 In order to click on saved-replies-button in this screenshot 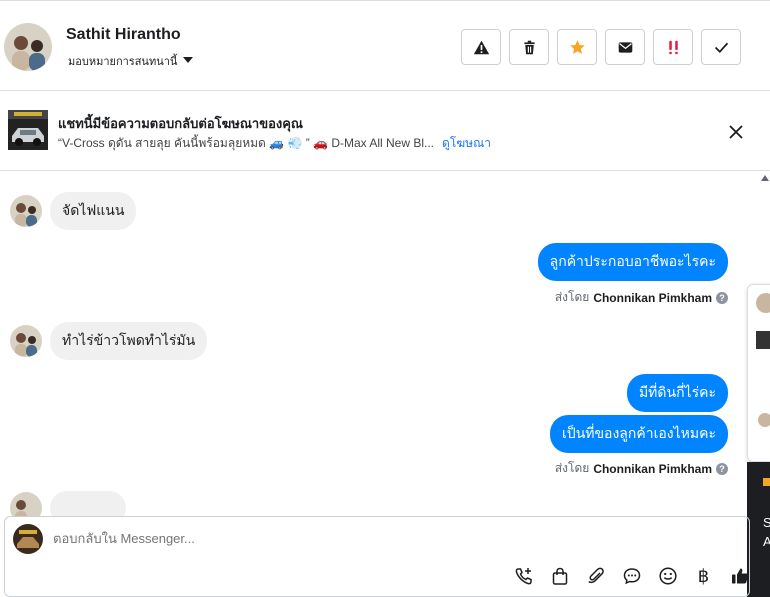, I will do `click(631, 576)`.